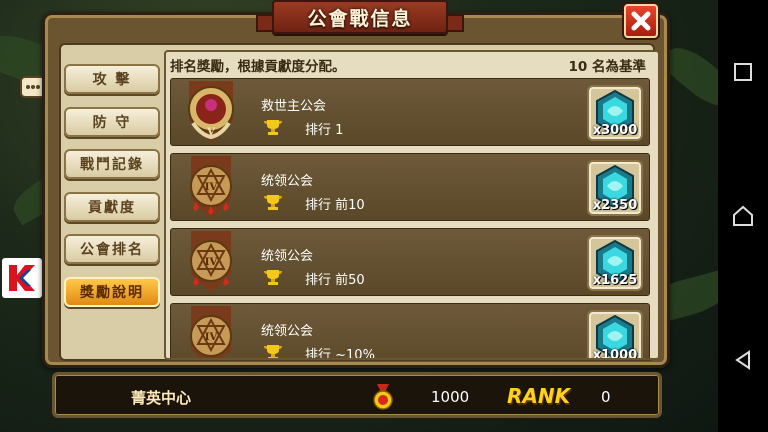  What do you see at coordinates (539, 396) in the screenshot?
I see `rank-label: RANK` at bounding box center [539, 396].